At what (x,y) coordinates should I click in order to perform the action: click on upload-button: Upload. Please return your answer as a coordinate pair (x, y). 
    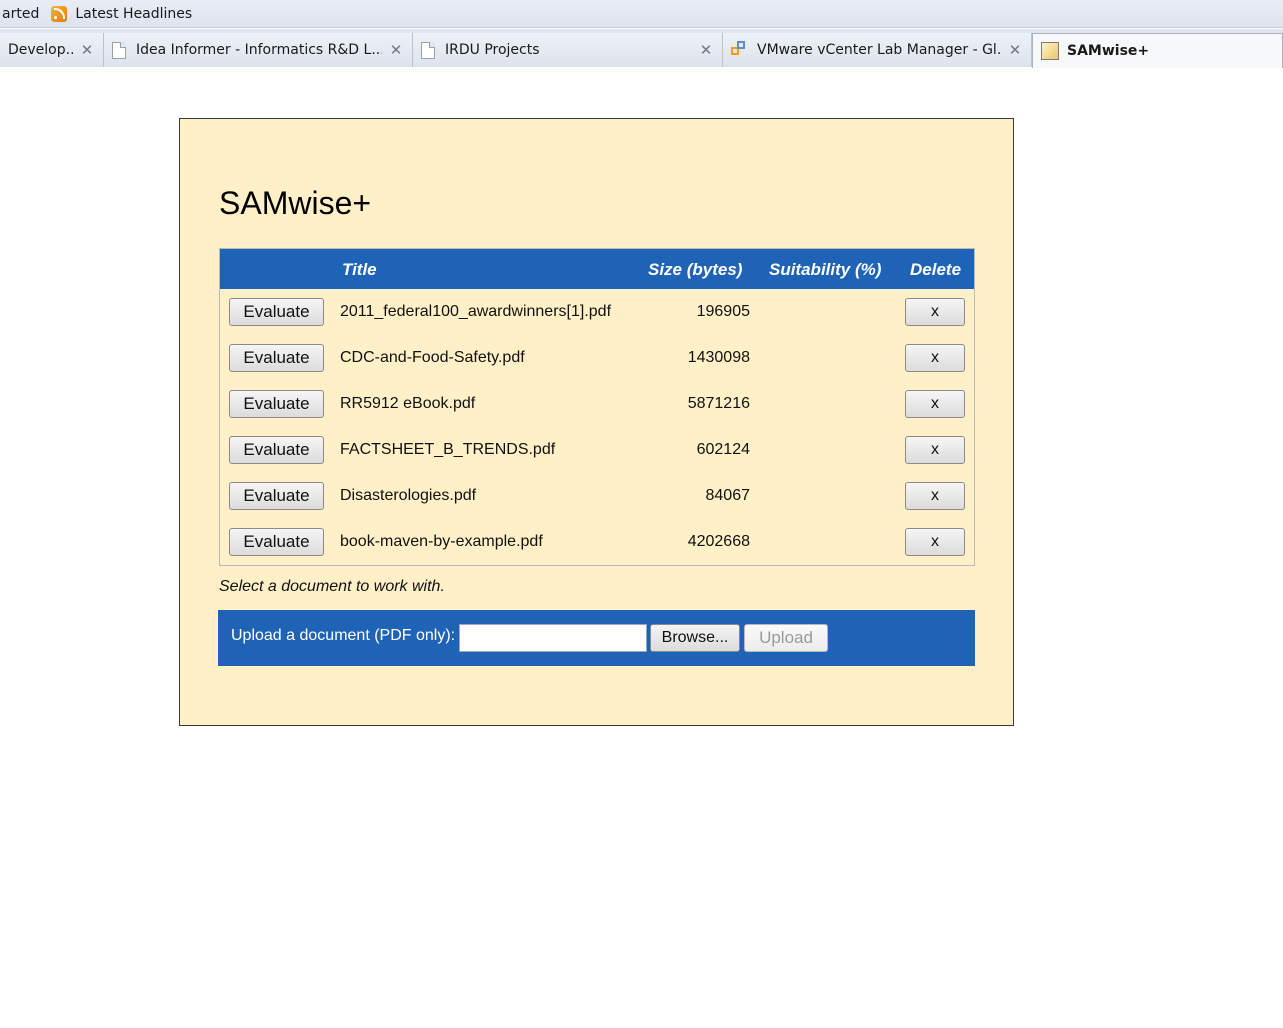
    Looking at the image, I should click on (786, 638).